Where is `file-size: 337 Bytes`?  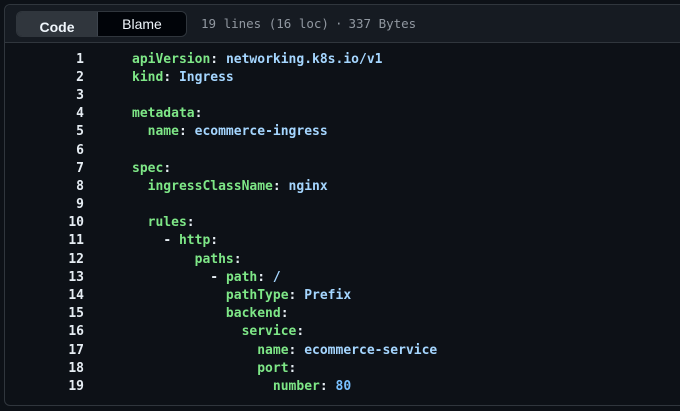
file-size: 337 Bytes is located at coordinates (382, 23).